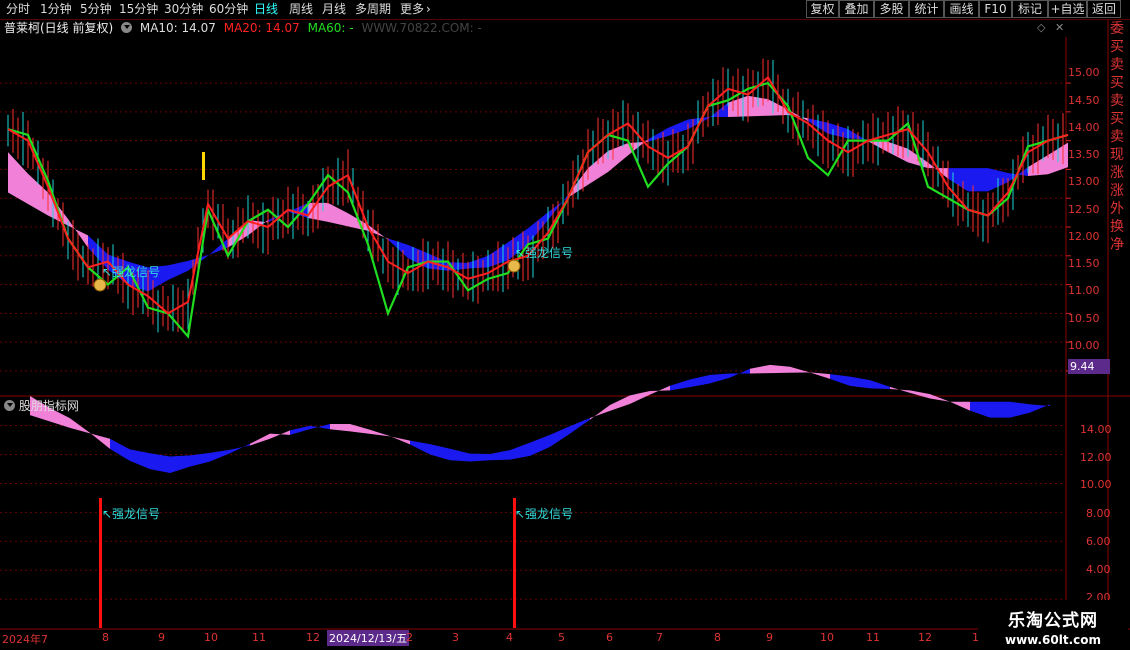 The image size is (1130, 650). What do you see at coordinates (100, 285) in the screenshot?
I see `money-bag-icon` at bounding box center [100, 285].